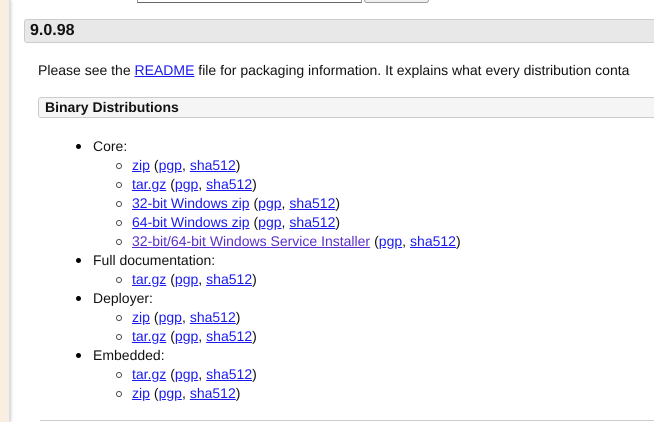 The height and width of the screenshot is (422, 654). Describe the element at coordinates (339, 31) in the screenshot. I see `version-heading: 9.0.98` at that location.